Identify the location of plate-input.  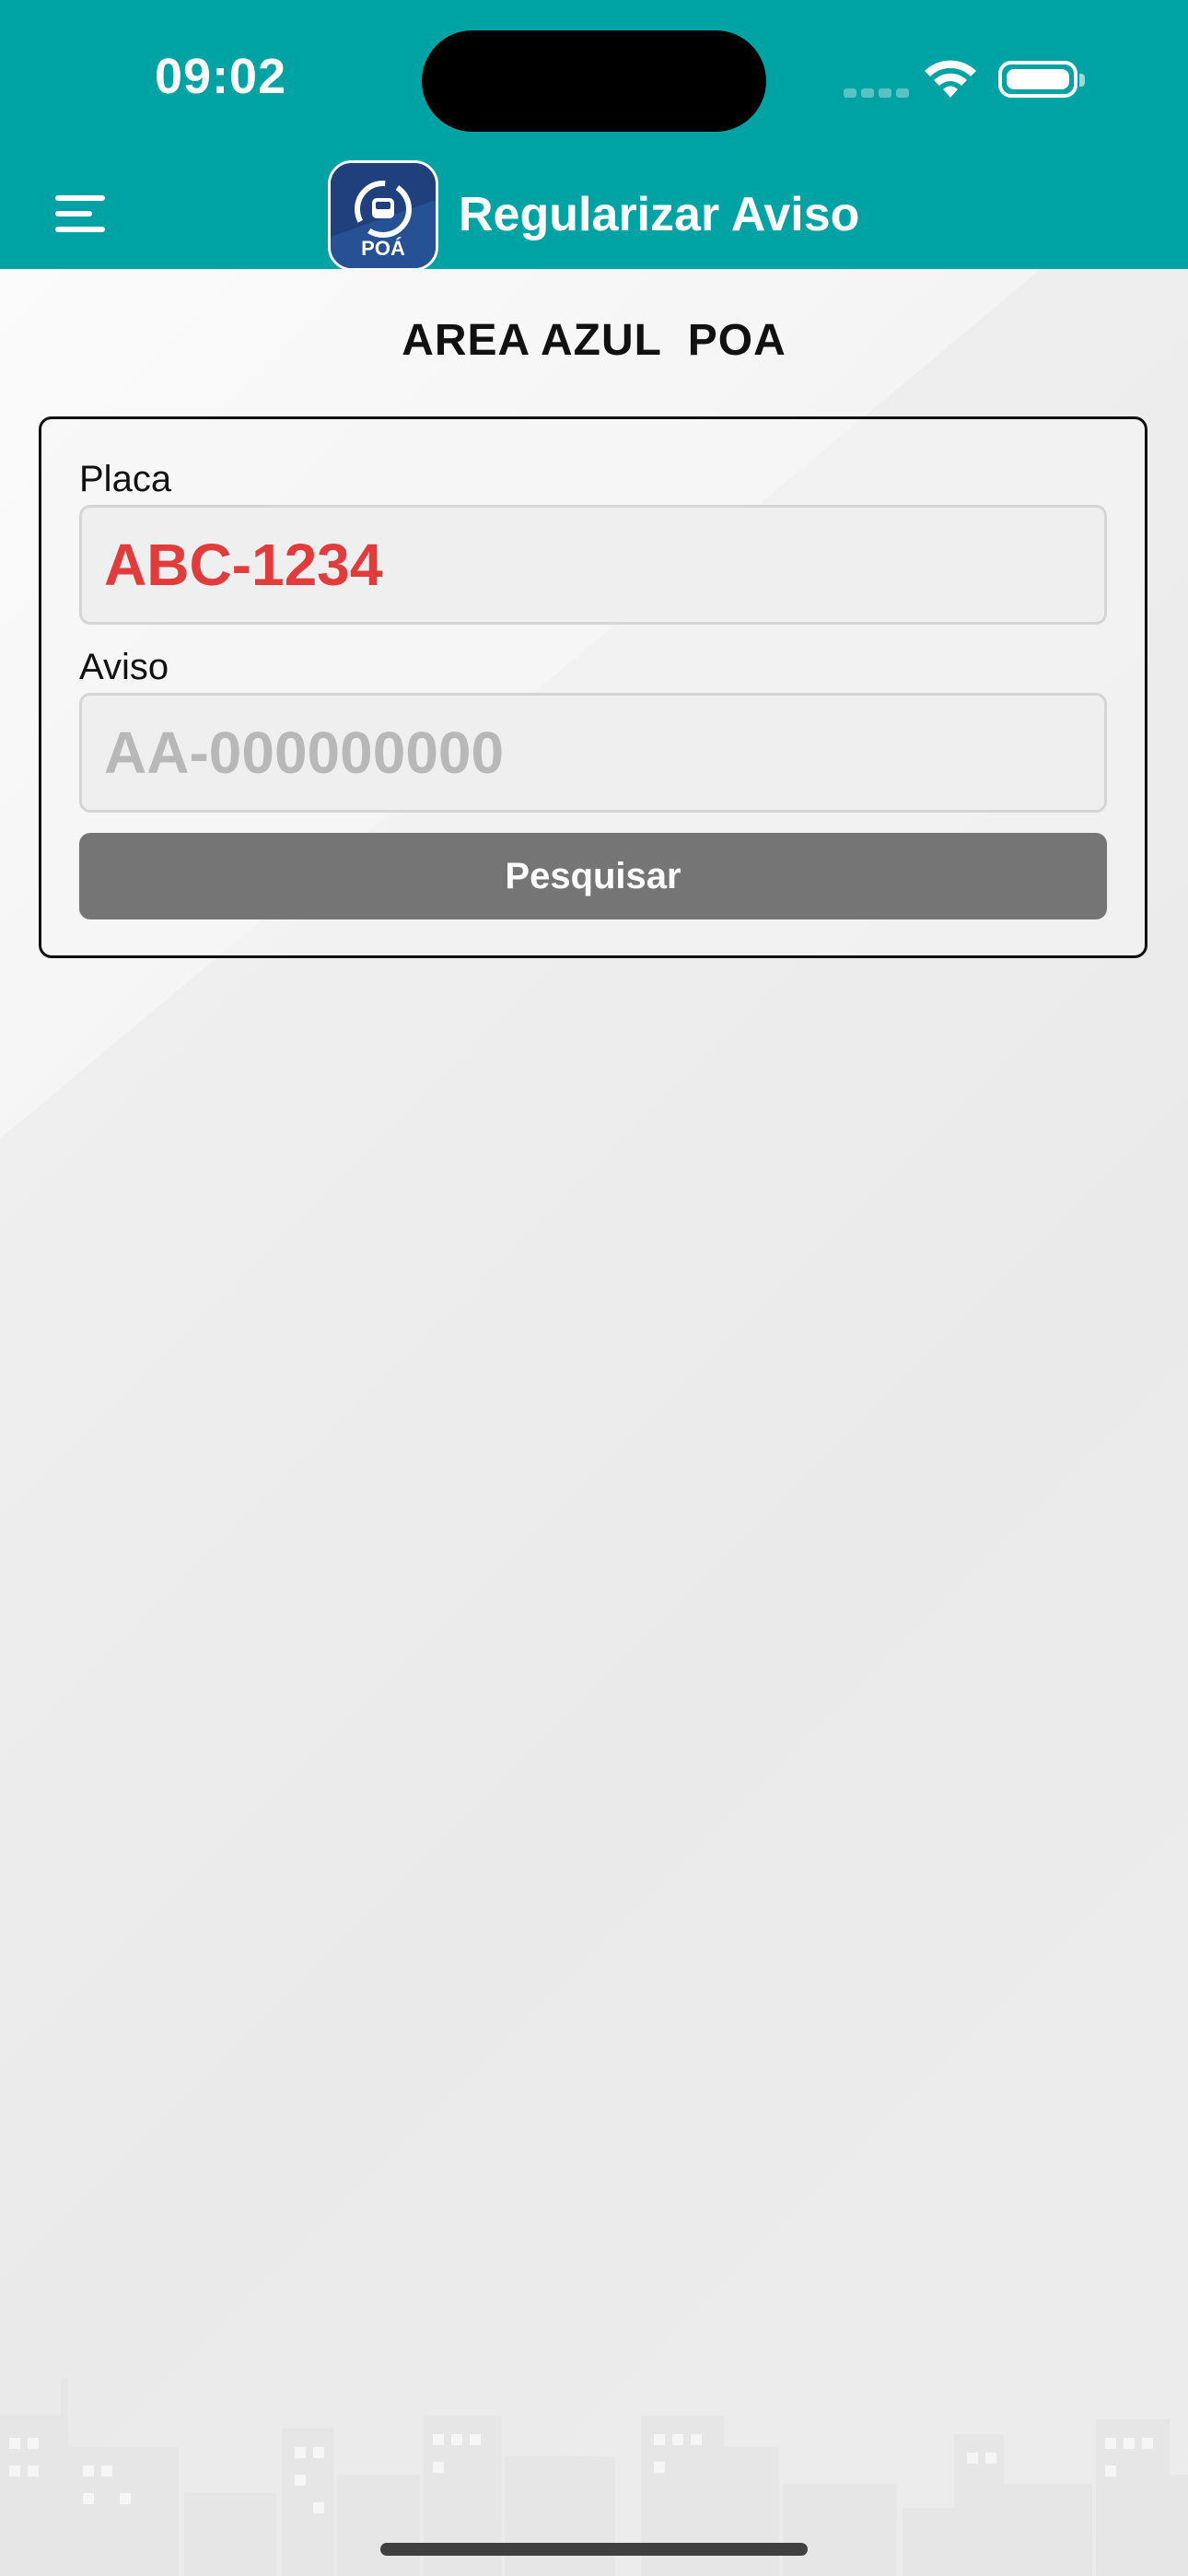
(593, 565).